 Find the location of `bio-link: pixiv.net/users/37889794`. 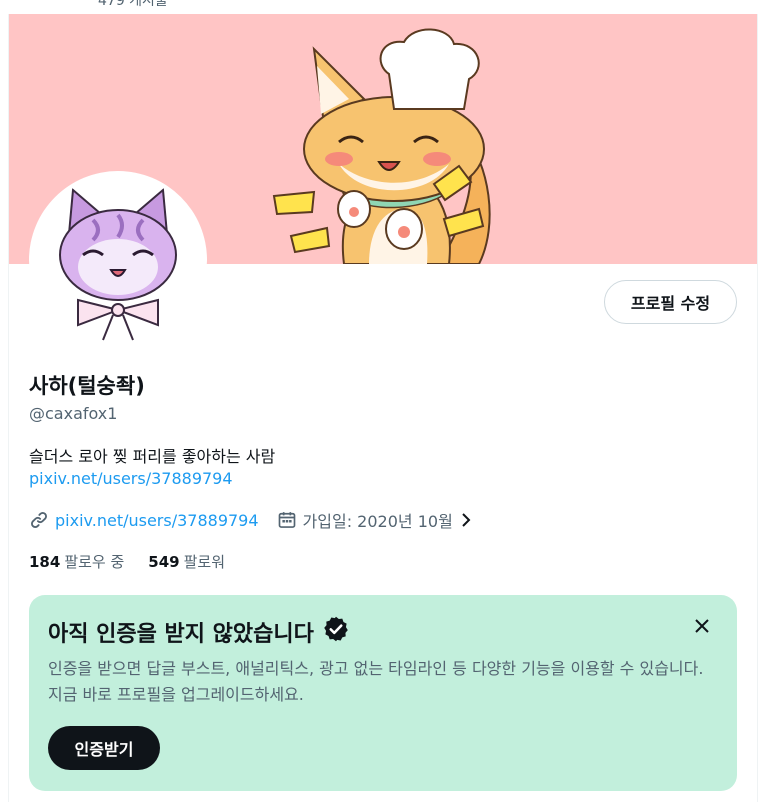

bio-link: pixiv.net/users/37889794 is located at coordinates (131, 478).